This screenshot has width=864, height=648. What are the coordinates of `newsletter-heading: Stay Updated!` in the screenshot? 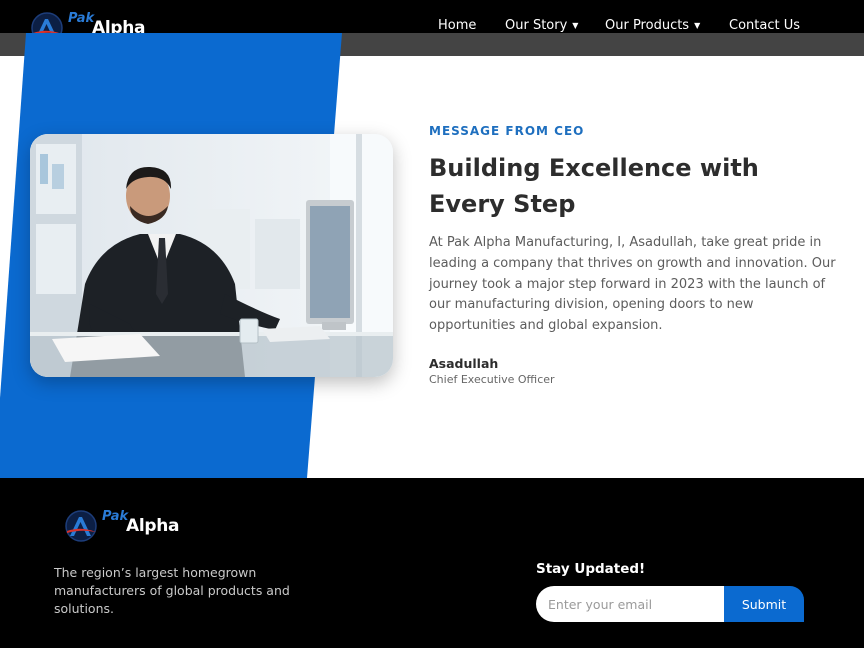 It's located at (591, 569).